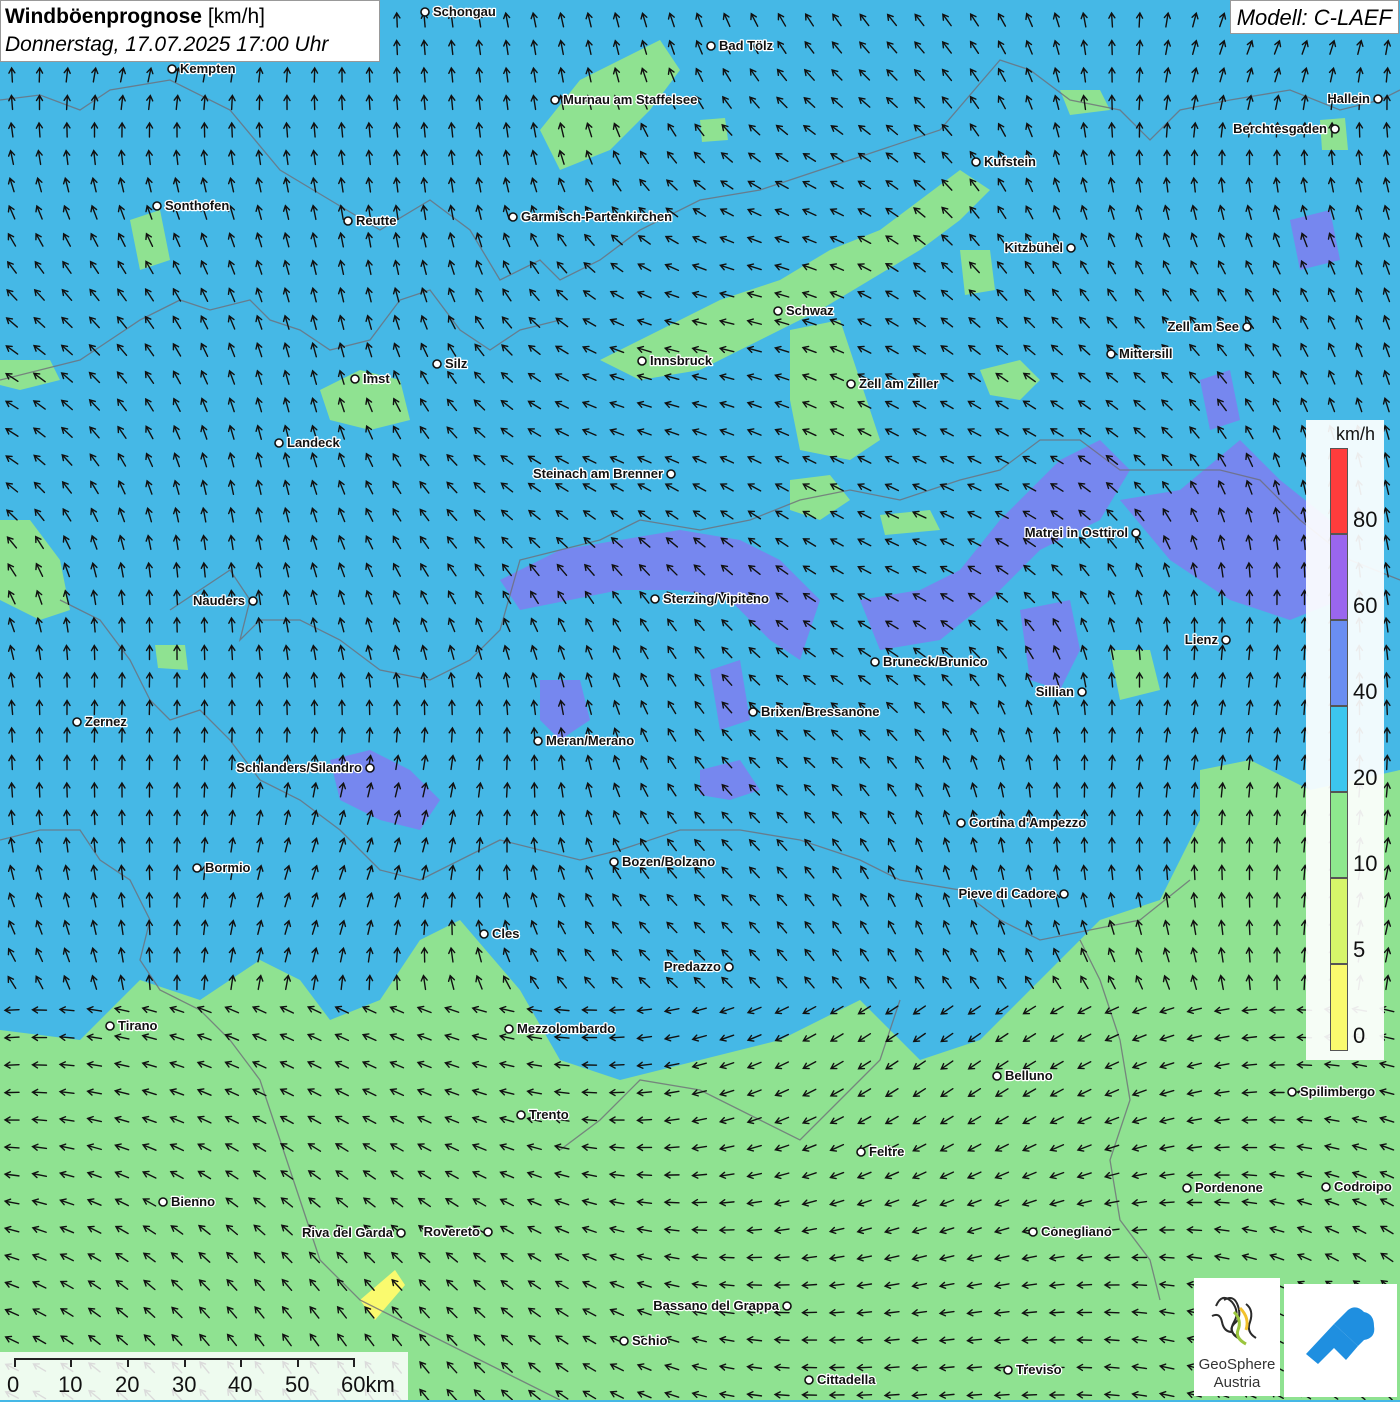  Describe the element at coordinates (649, 1340) in the screenshot. I see `city-label: Schio` at that location.